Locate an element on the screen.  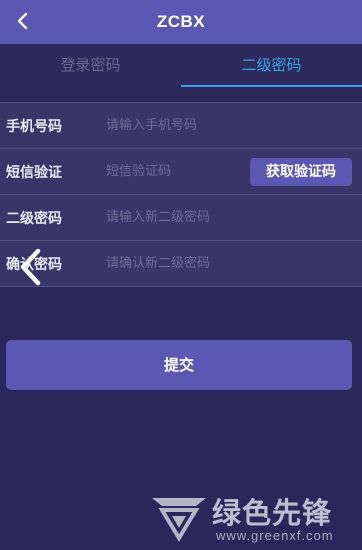
page-title: ZCBX is located at coordinates (181, 21).